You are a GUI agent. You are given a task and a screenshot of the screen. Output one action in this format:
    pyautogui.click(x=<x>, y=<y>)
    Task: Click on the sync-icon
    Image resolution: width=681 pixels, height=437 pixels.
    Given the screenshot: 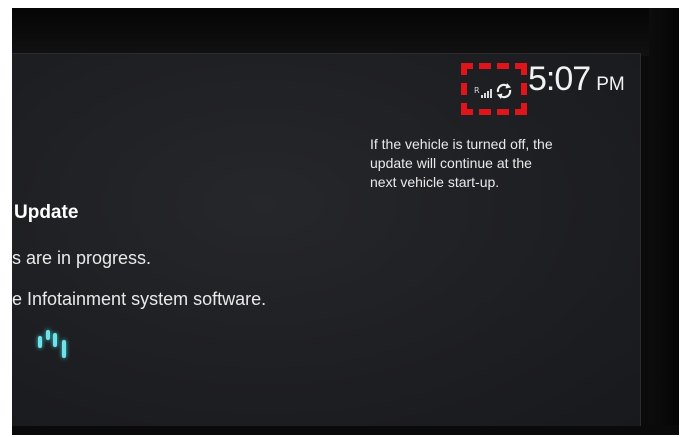 What is the action you would take?
    pyautogui.click(x=504, y=91)
    